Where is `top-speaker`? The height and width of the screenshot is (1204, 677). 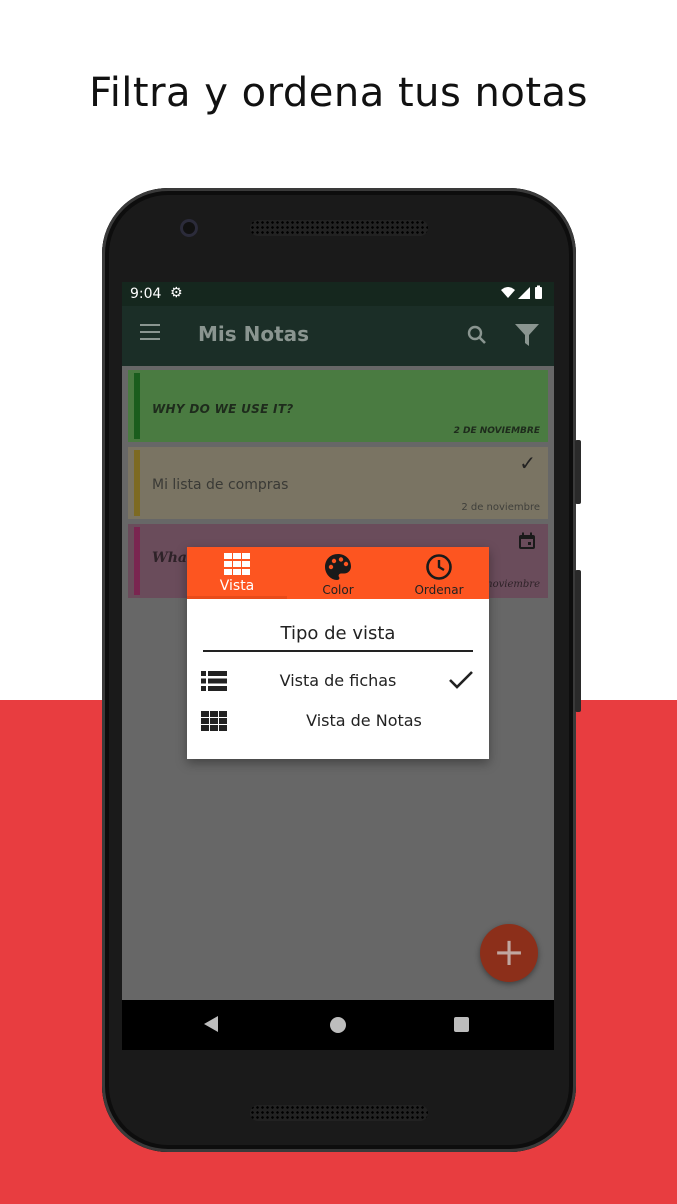
top-speaker is located at coordinates (339, 228).